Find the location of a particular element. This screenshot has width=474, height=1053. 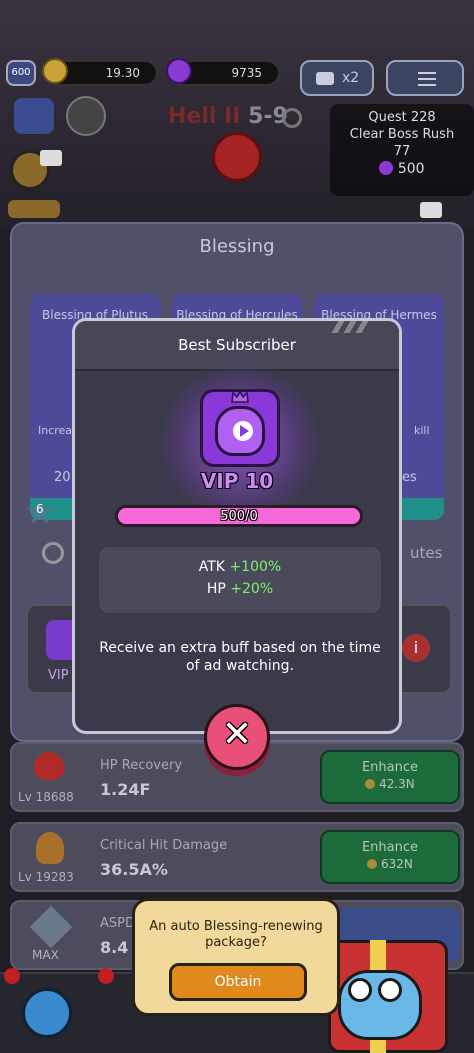

enhance-cost: 632N is located at coordinates (396, 864).